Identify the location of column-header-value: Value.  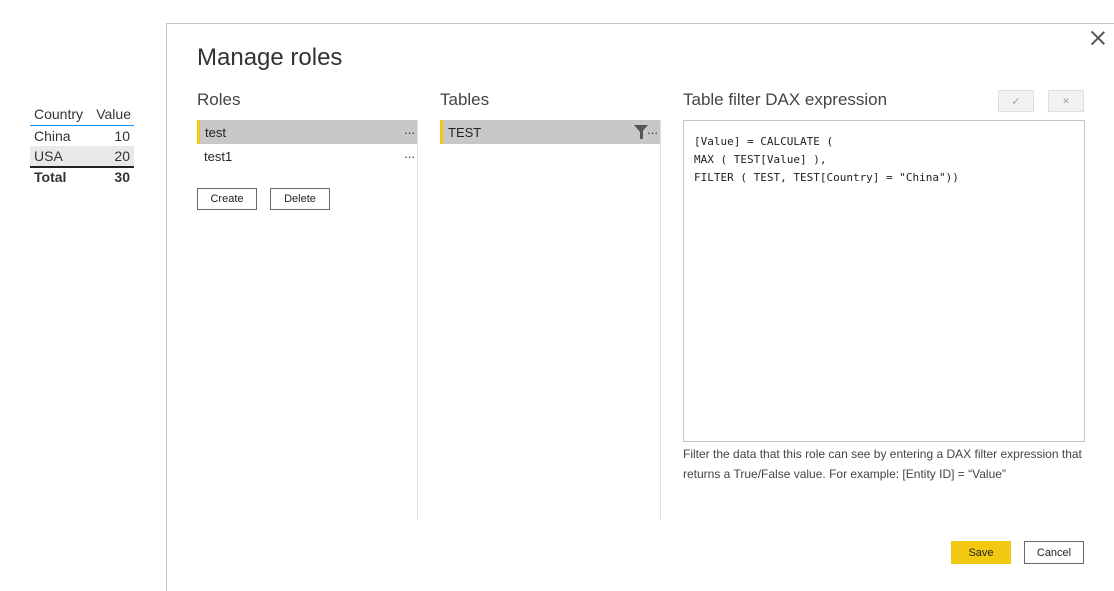
(113, 113).